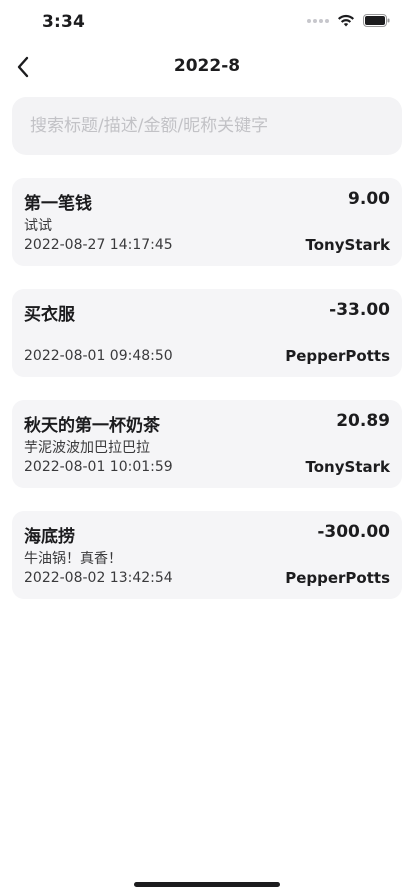 Image resolution: width=414 pixels, height=896 pixels. I want to click on status-bar: 3:34, so click(207, 22).